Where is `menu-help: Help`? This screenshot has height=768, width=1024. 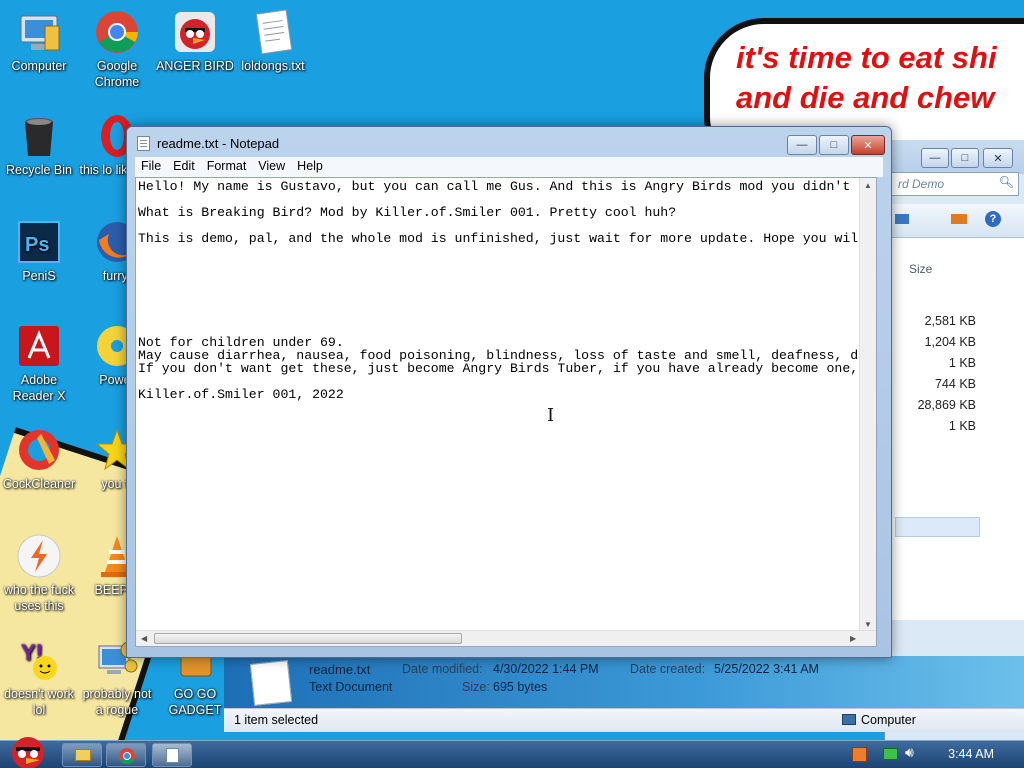 menu-help: Help is located at coordinates (310, 167).